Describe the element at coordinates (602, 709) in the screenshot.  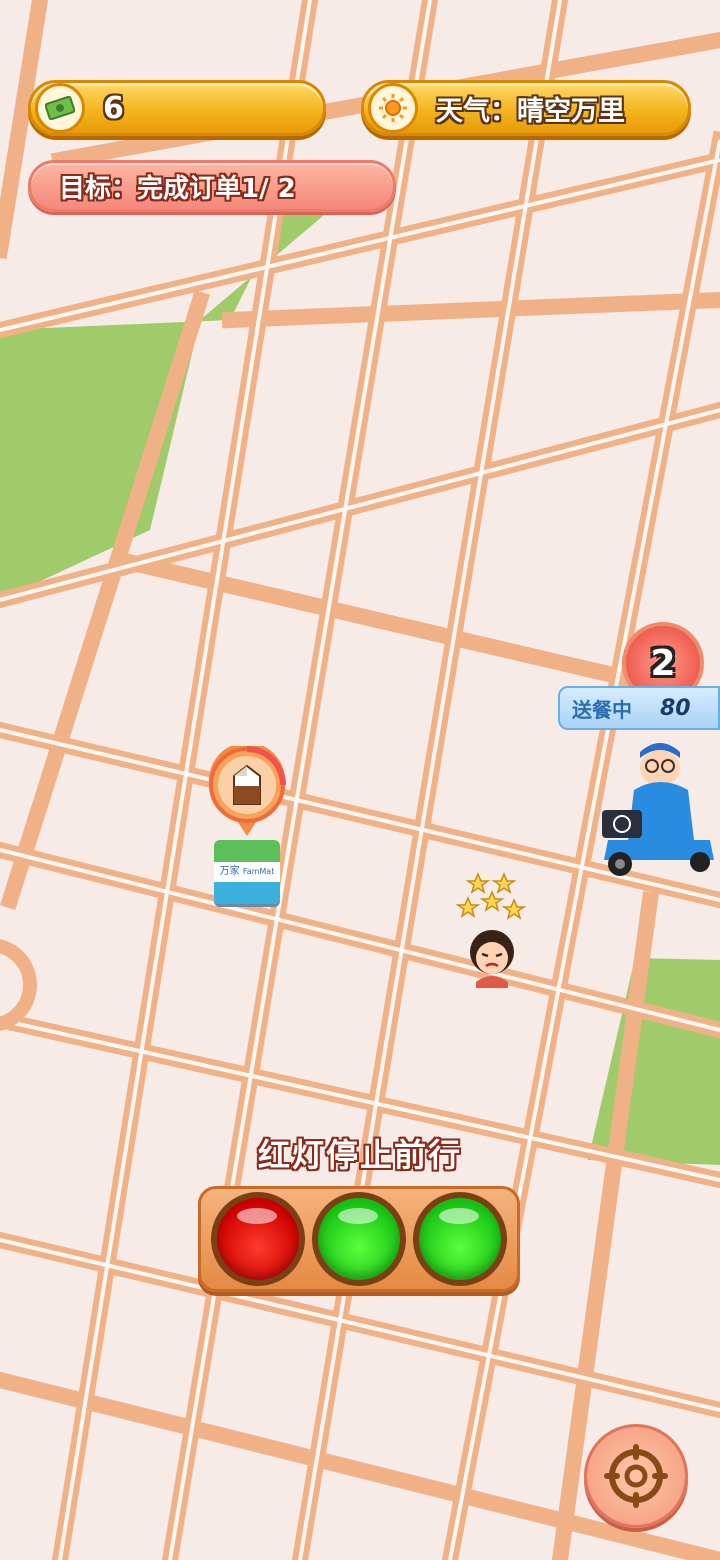
I see `delivery-status-label: 送餐中` at that location.